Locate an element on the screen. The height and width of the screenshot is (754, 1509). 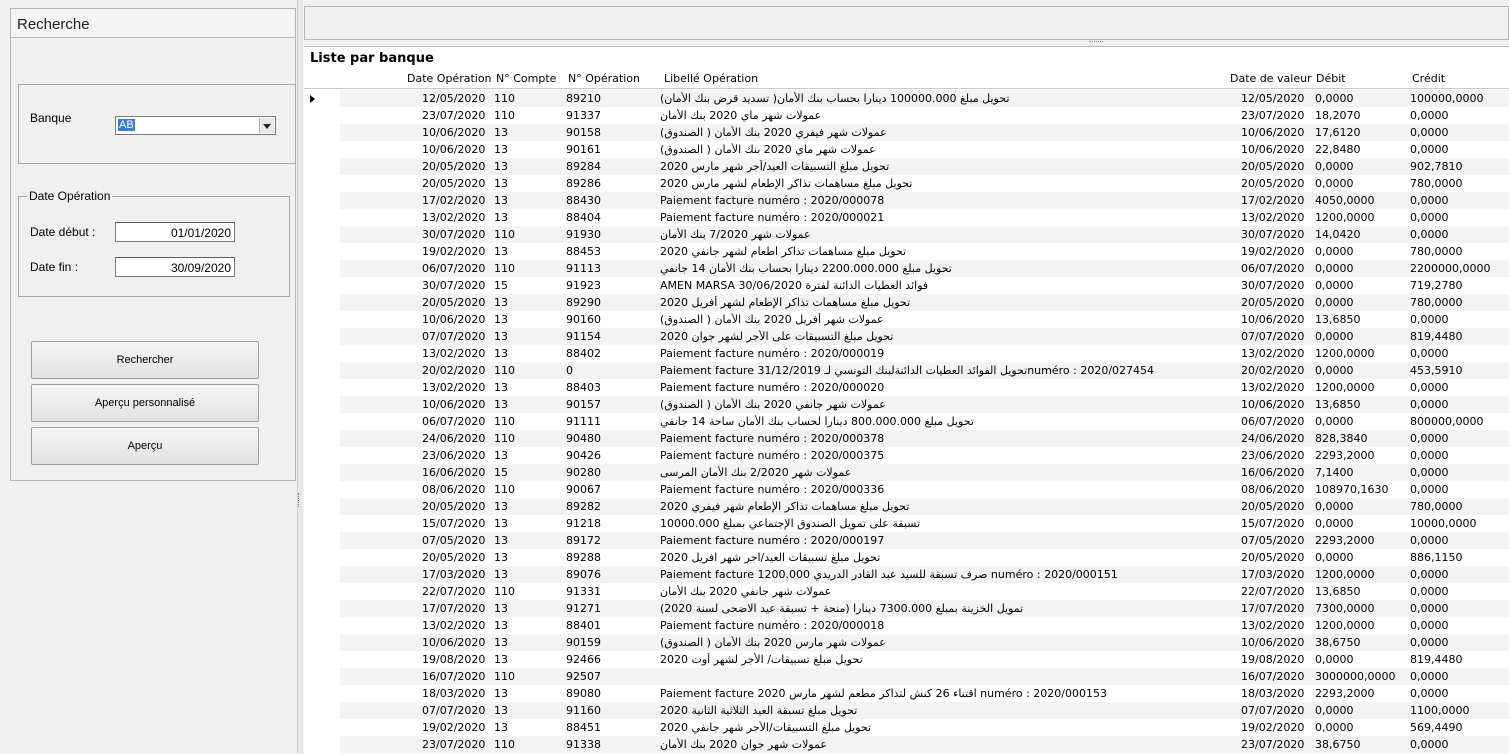
cell-date-operation: 06/07/2020 is located at coordinates (453, 268).